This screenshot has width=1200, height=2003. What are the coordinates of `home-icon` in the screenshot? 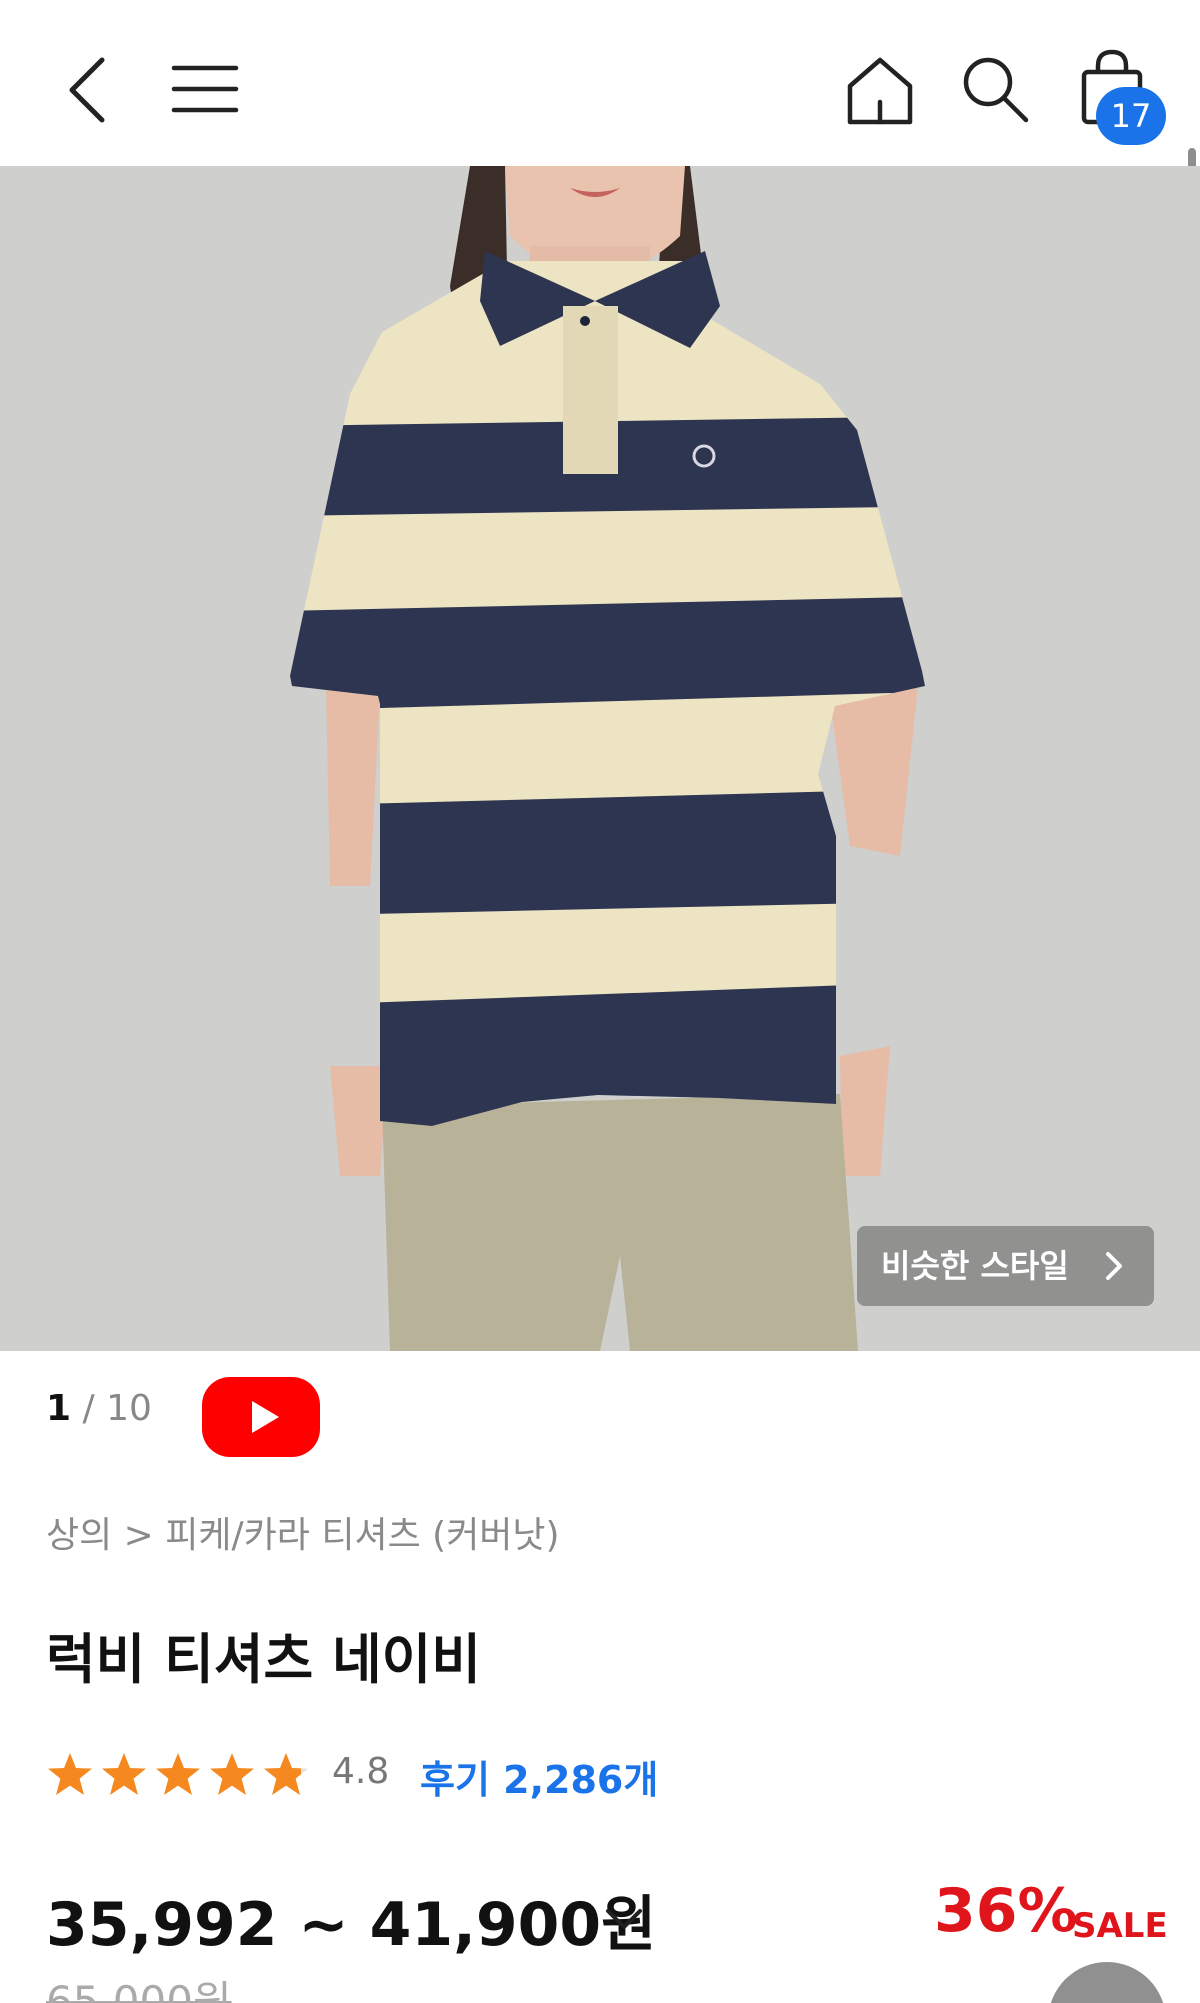 It's located at (880, 90).